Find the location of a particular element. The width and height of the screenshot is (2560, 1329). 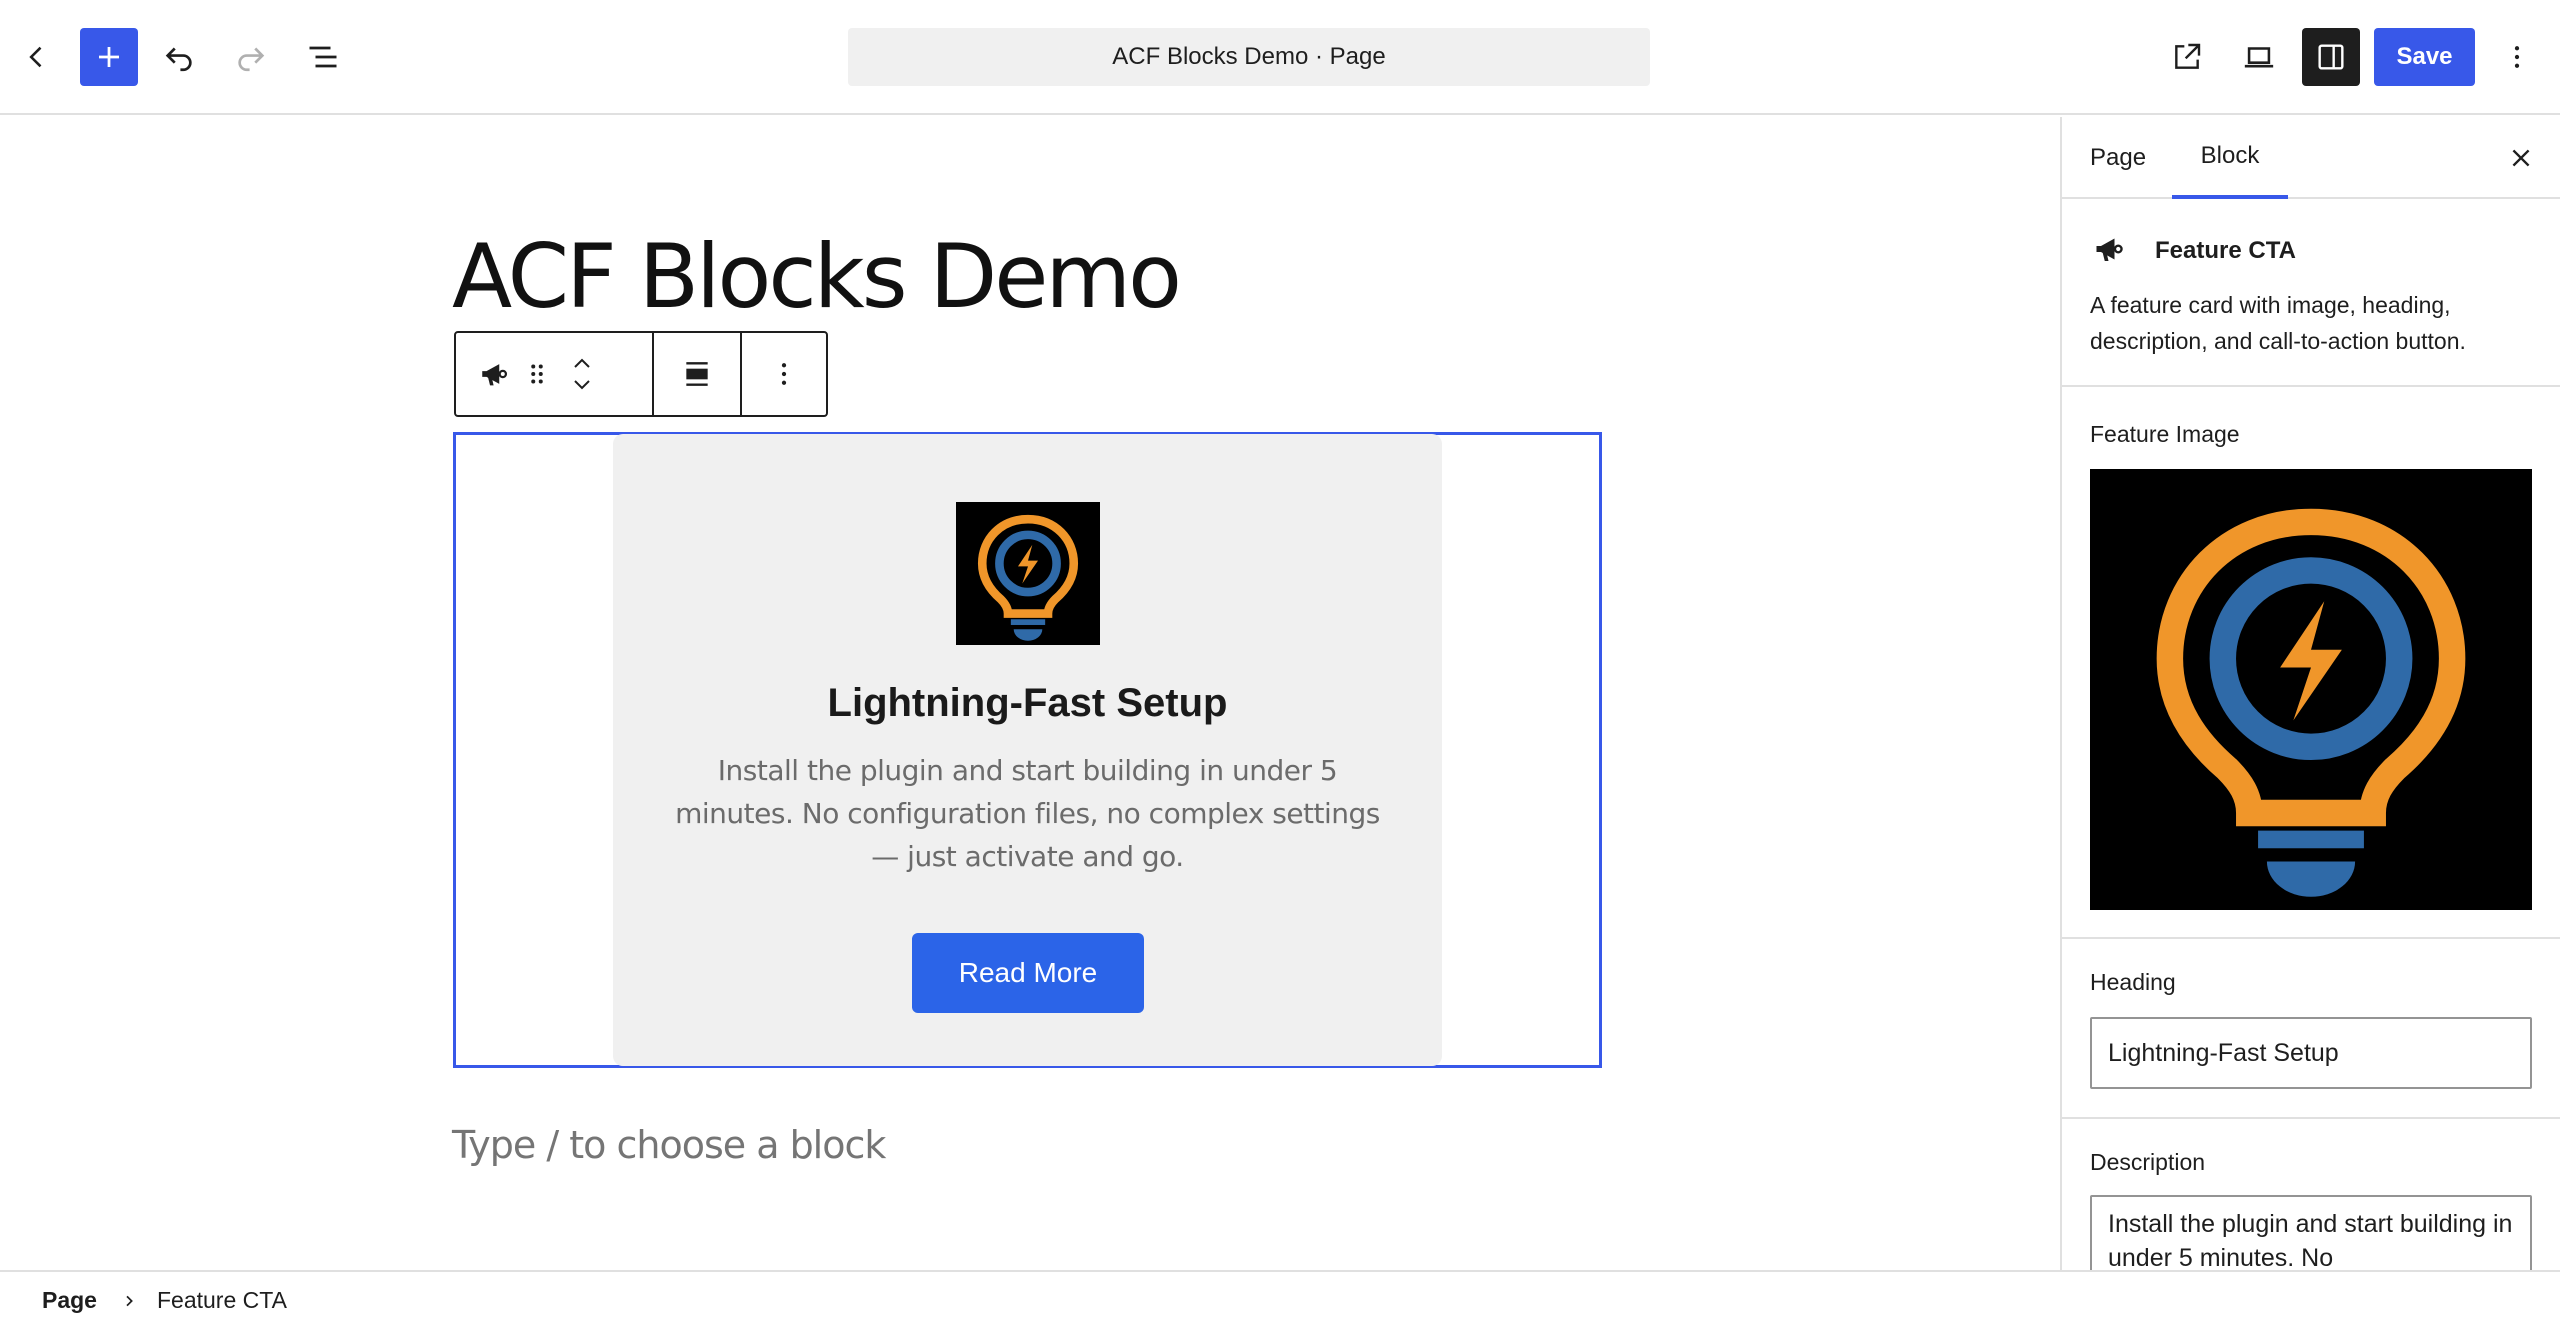

back-button is located at coordinates (37, 57).